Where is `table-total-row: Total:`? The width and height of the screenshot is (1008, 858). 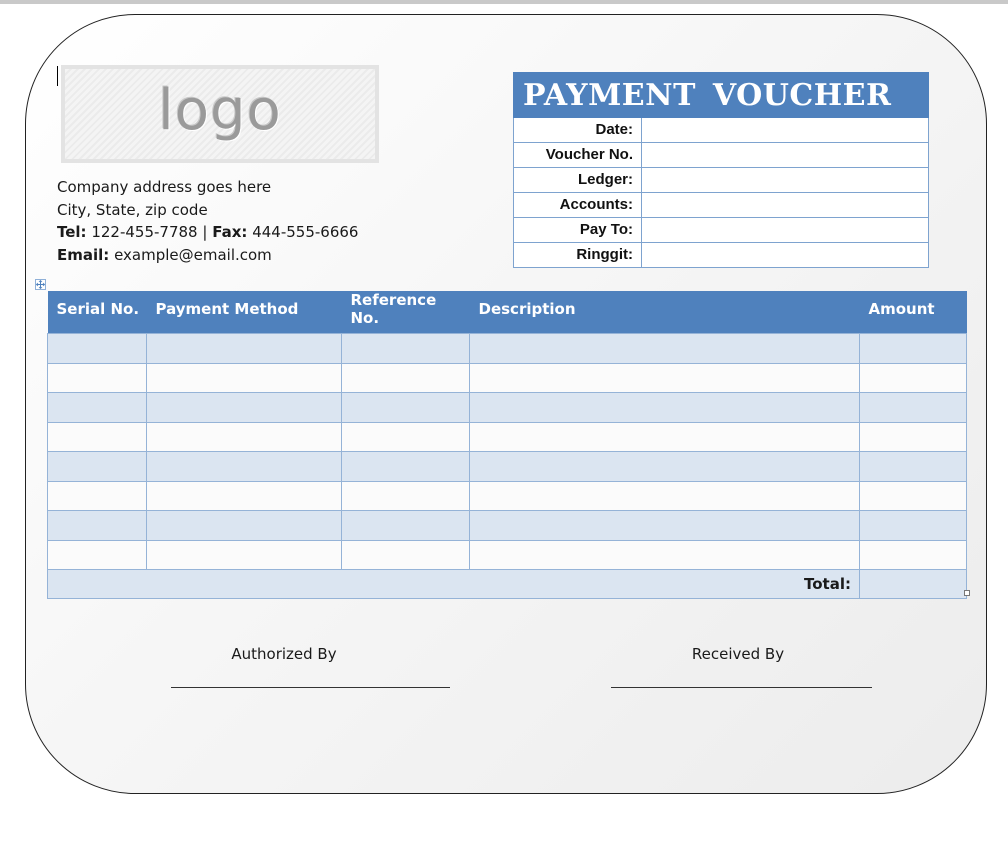
table-total-row: Total: is located at coordinates (507, 584).